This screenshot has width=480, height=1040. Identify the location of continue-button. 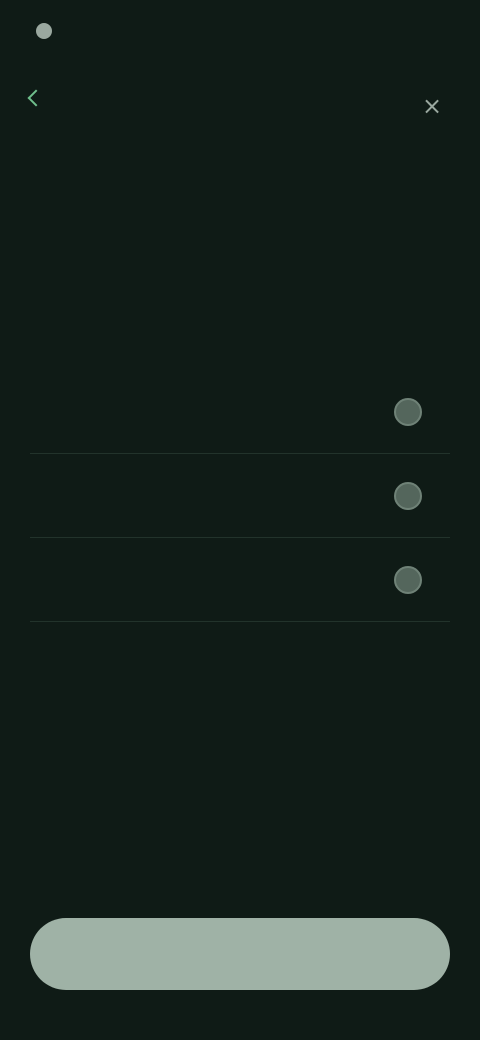
(240, 954).